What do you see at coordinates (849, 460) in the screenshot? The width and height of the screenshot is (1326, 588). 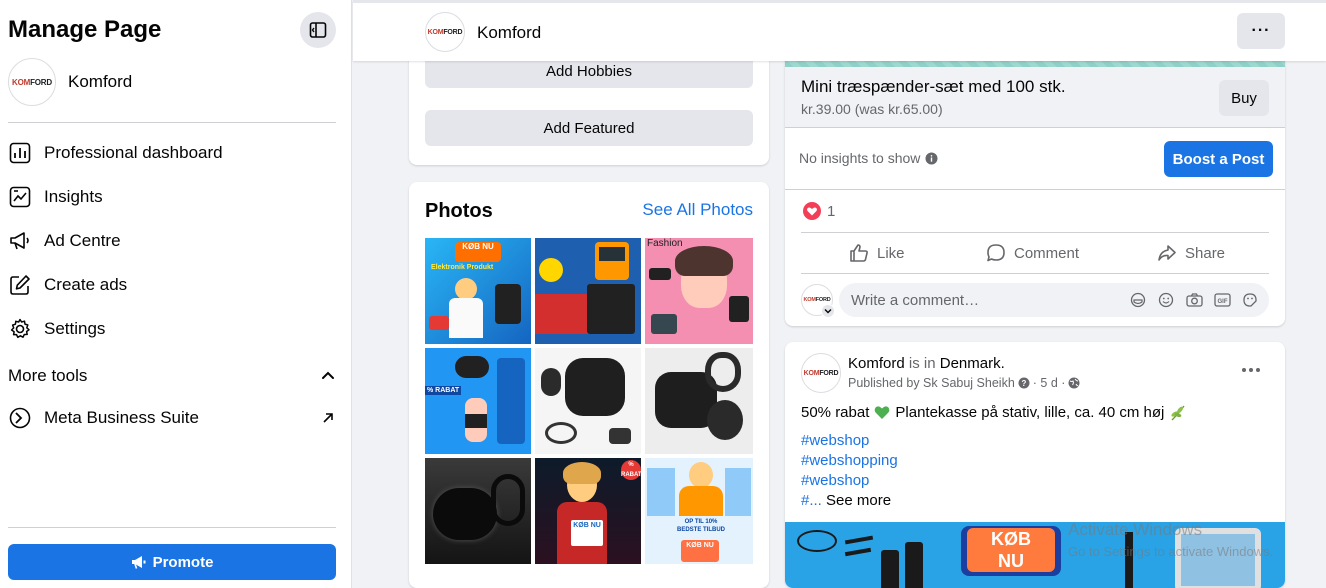 I see `hashtag-link: #webshopping` at bounding box center [849, 460].